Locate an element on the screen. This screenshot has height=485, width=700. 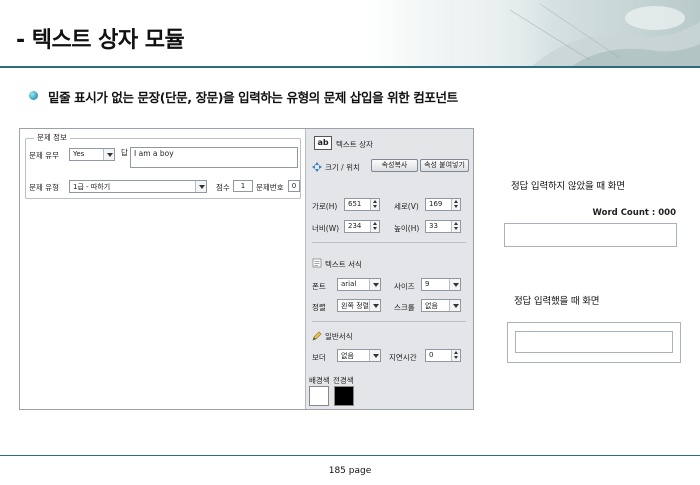
problem-number-value: 0 is located at coordinates (294, 186).